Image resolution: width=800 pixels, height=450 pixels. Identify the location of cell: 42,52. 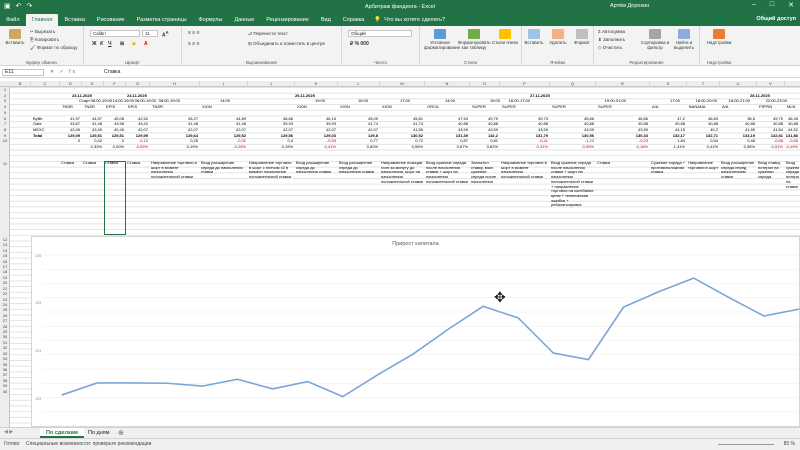
(137, 118).